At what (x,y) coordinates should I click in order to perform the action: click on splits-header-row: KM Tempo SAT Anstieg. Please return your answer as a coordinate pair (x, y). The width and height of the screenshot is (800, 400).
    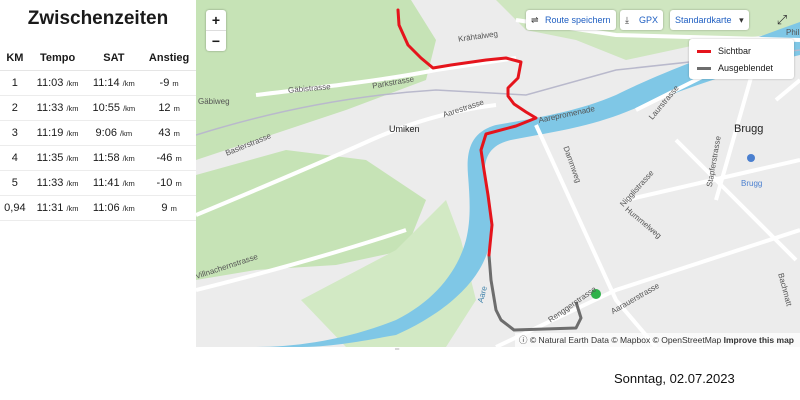
    Looking at the image, I should click on (98, 58).